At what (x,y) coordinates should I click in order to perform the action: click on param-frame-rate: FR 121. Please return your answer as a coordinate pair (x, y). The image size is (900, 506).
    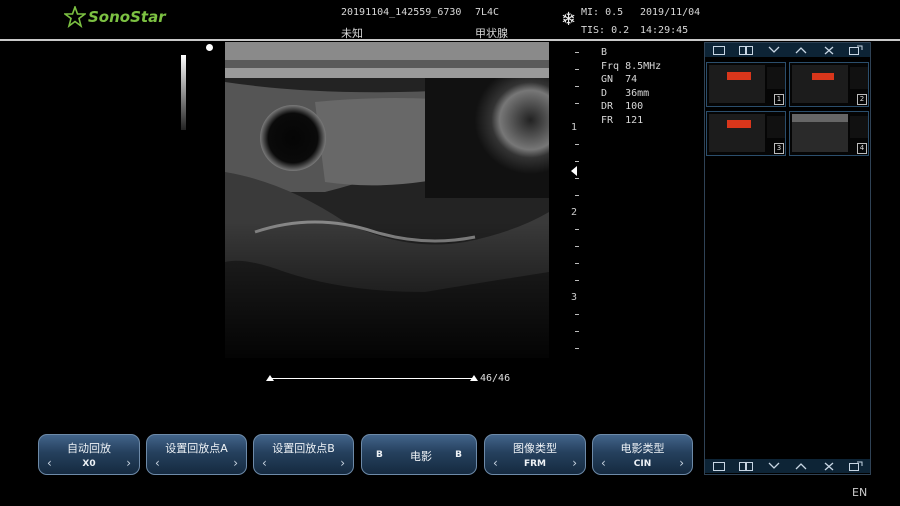
    Looking at the image, I should click on (622, 120).